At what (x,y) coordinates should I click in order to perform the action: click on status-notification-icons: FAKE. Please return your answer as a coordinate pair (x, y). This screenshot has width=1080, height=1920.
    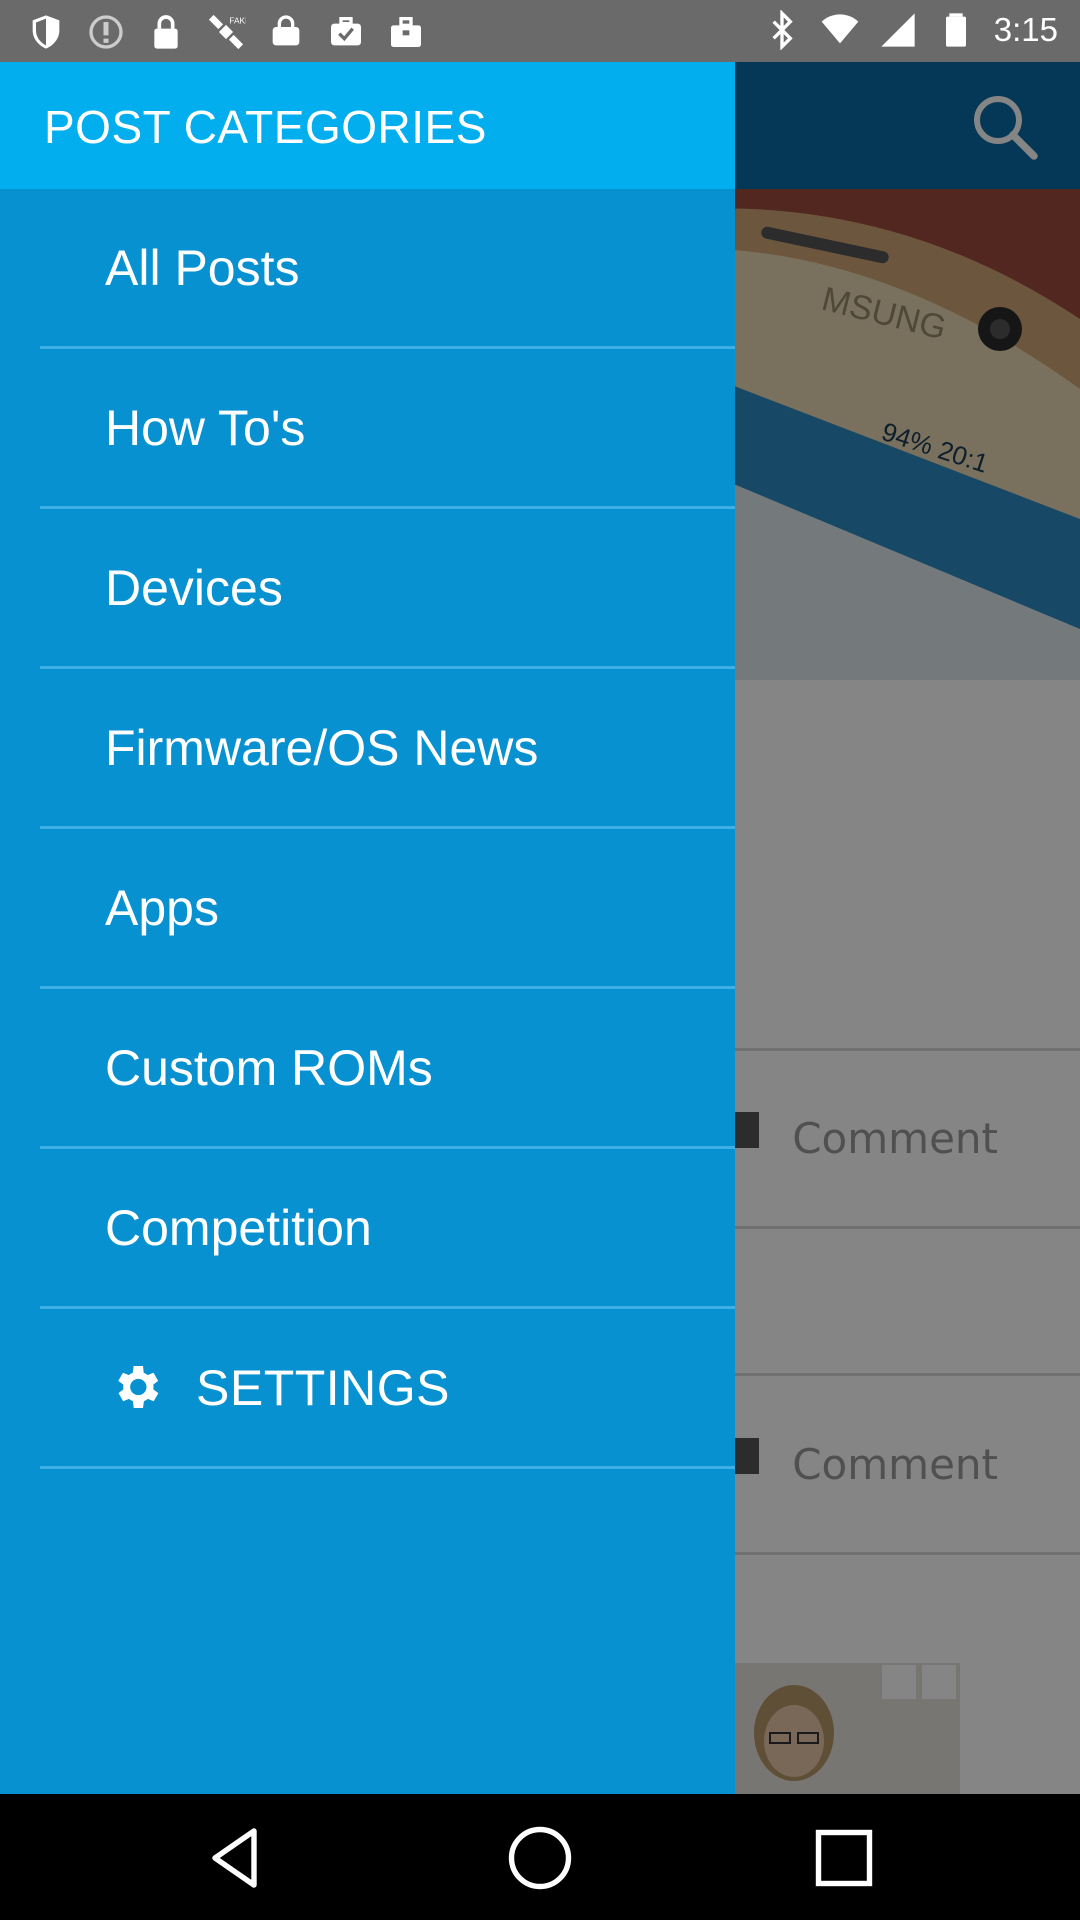
    Looking at the image, I should click on (226, 32).